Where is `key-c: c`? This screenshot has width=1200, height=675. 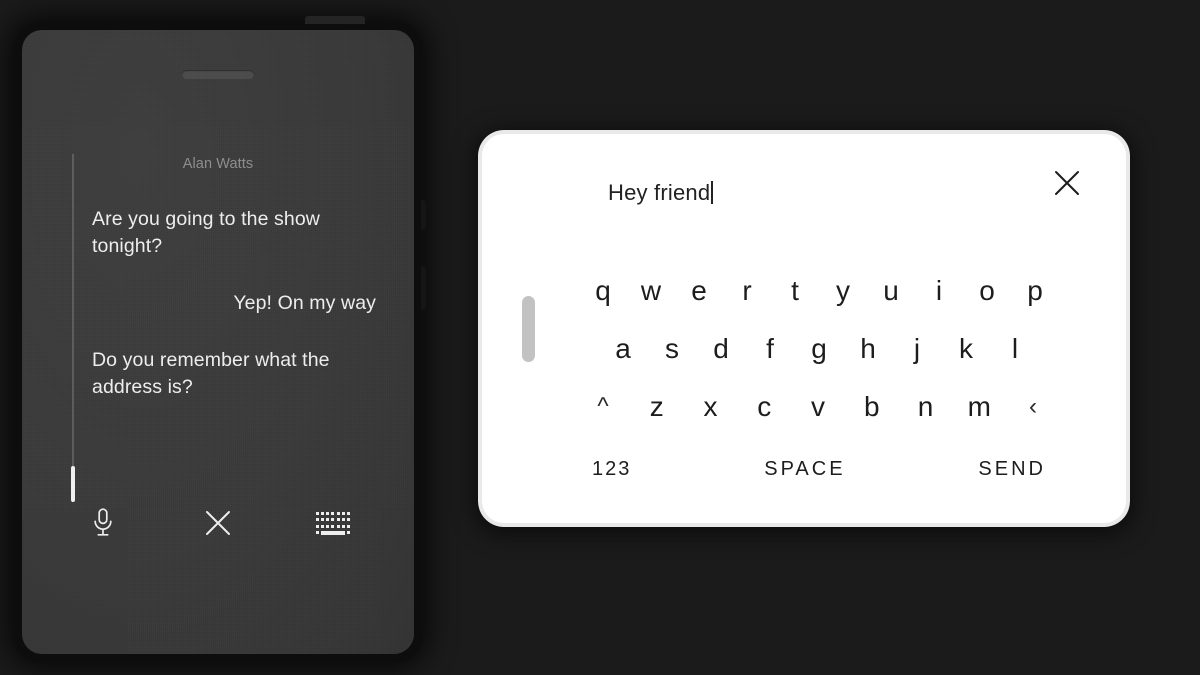
key-c: c is located at coordinates (764, 407).